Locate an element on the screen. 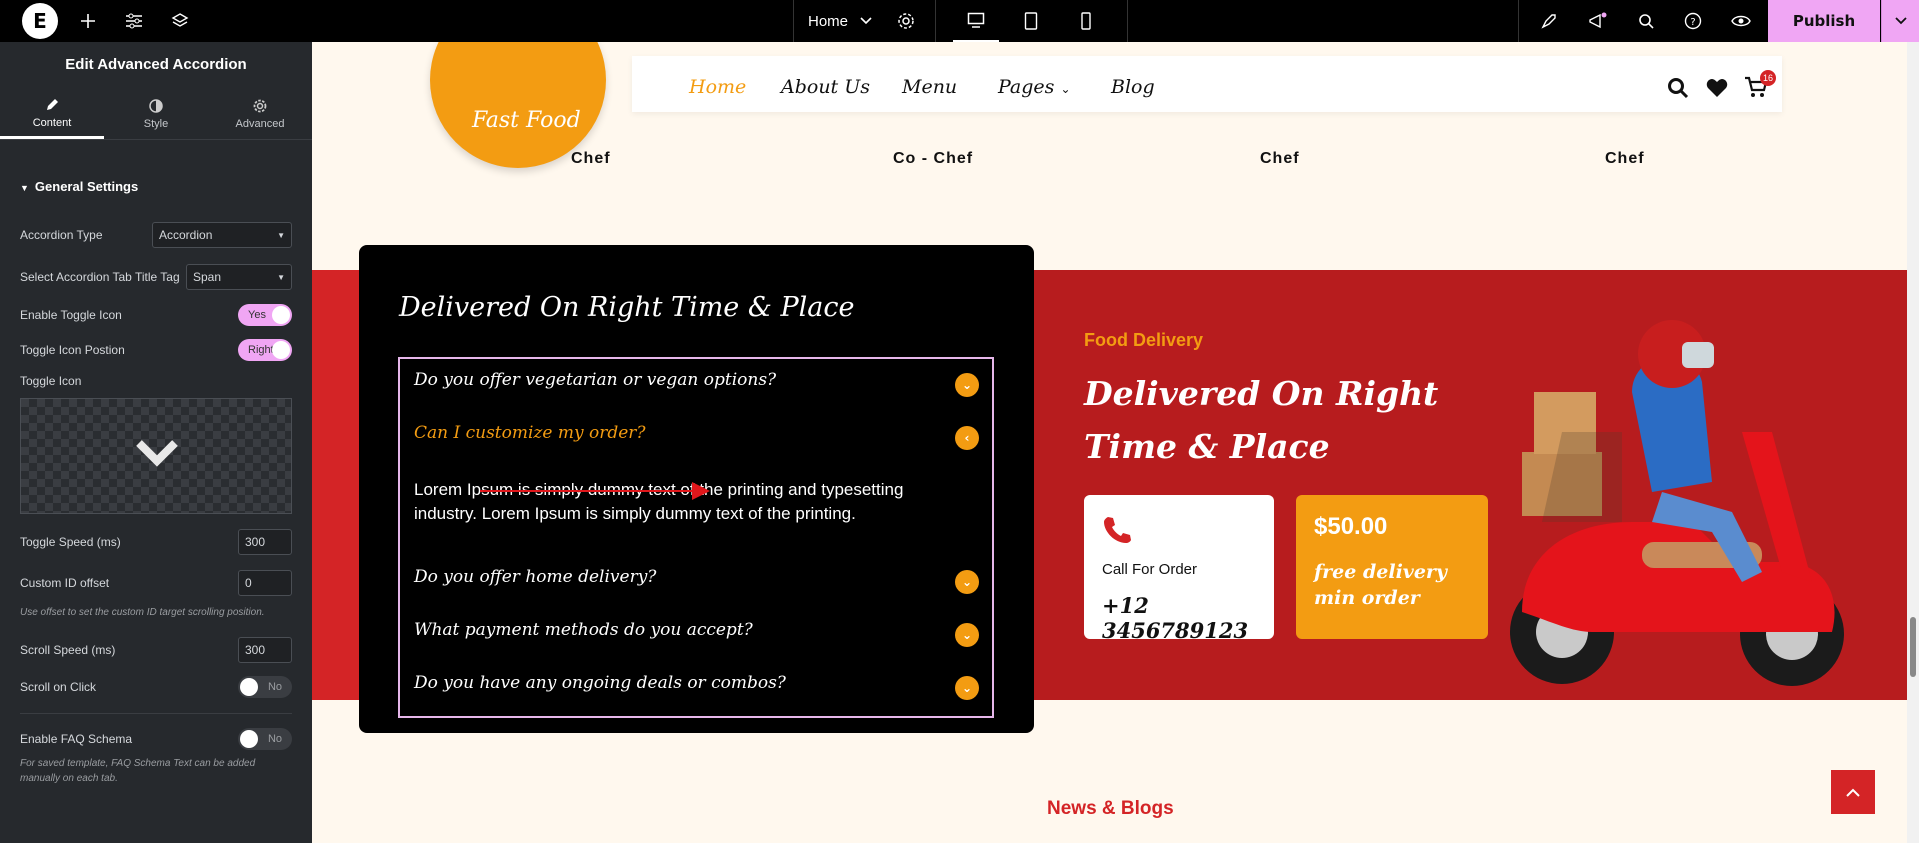  title-tag-label: Select Accordion Tab Title Tag is located at coordinates (100, 277).